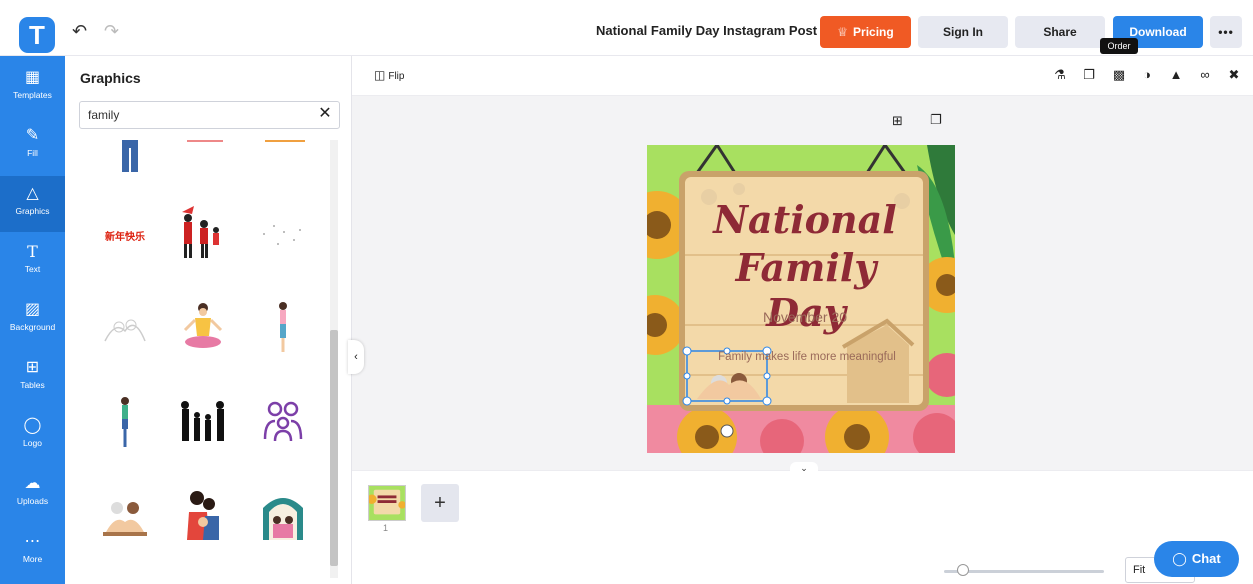 The width and height of the screenshot is (1253, 584). I want to click on page-thumbnail, so click(387, 503).